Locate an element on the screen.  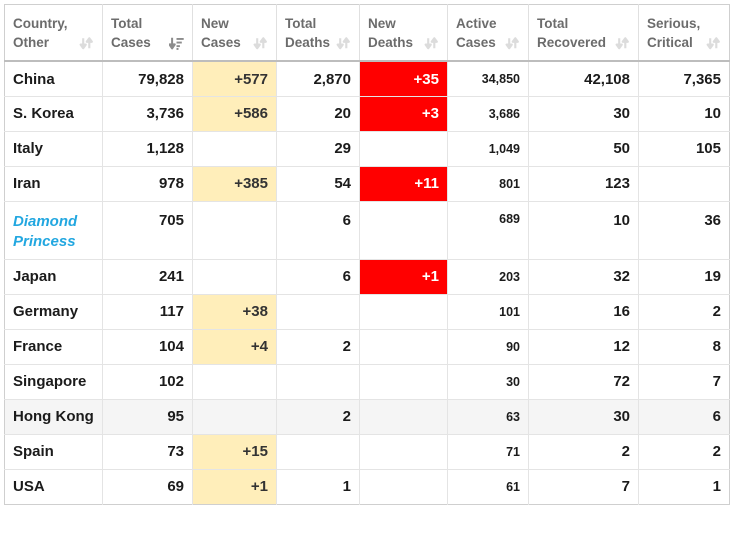
column-header-total-cases: Total Cases is located at coordinates (147, 33).